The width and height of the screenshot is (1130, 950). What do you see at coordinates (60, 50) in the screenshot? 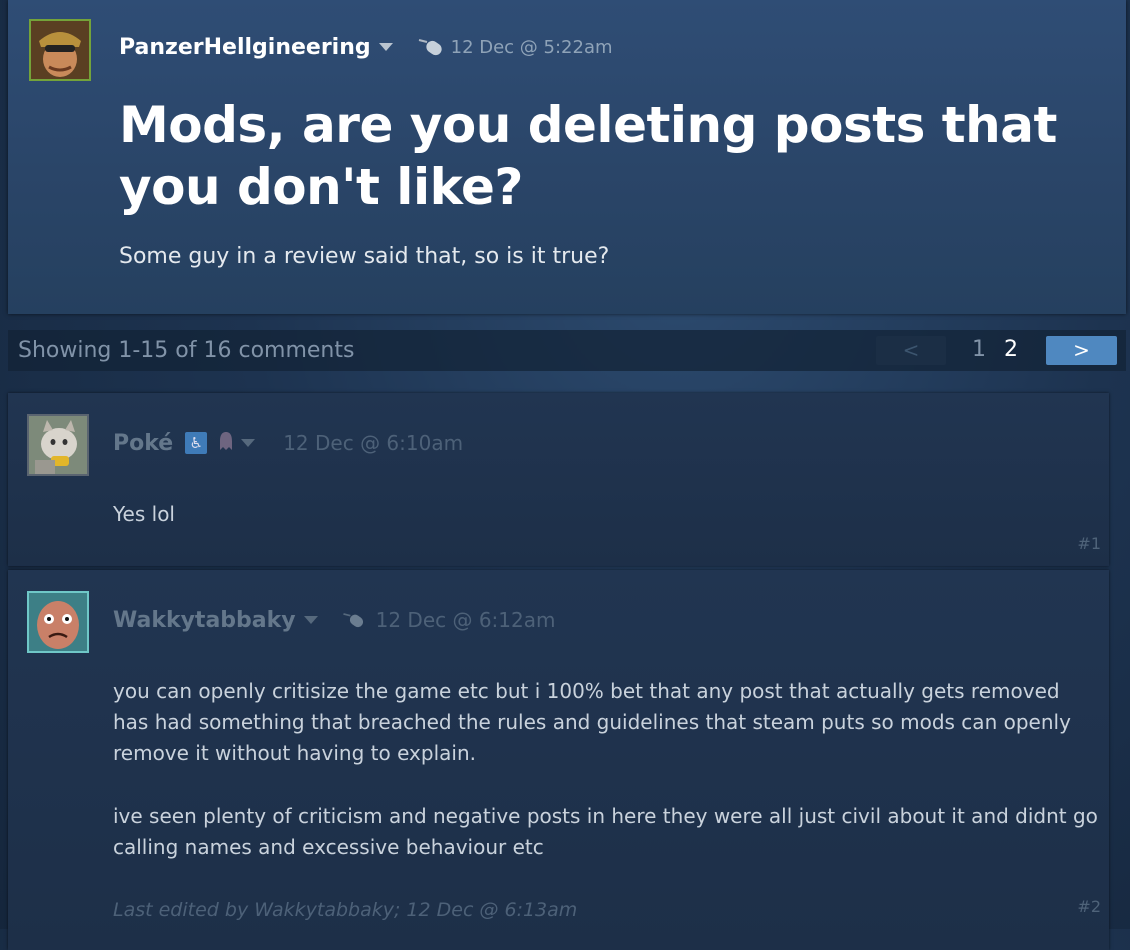
I see `author-avatar` at bounding box center [60, 50].